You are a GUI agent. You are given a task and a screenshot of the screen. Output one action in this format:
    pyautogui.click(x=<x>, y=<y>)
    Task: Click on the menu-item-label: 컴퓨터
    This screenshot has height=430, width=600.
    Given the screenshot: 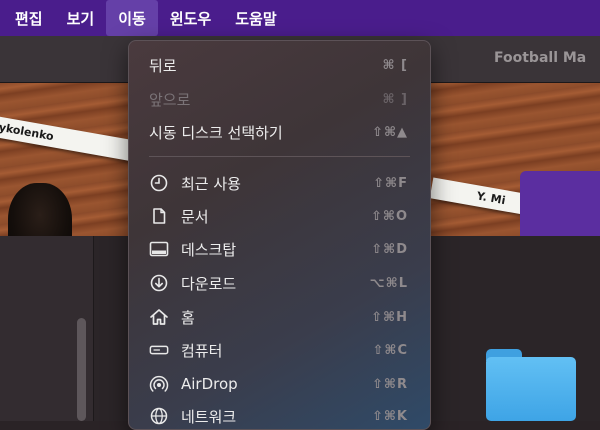 What is the action you would take?
    pyautogui.click(x=202, y=350)
    